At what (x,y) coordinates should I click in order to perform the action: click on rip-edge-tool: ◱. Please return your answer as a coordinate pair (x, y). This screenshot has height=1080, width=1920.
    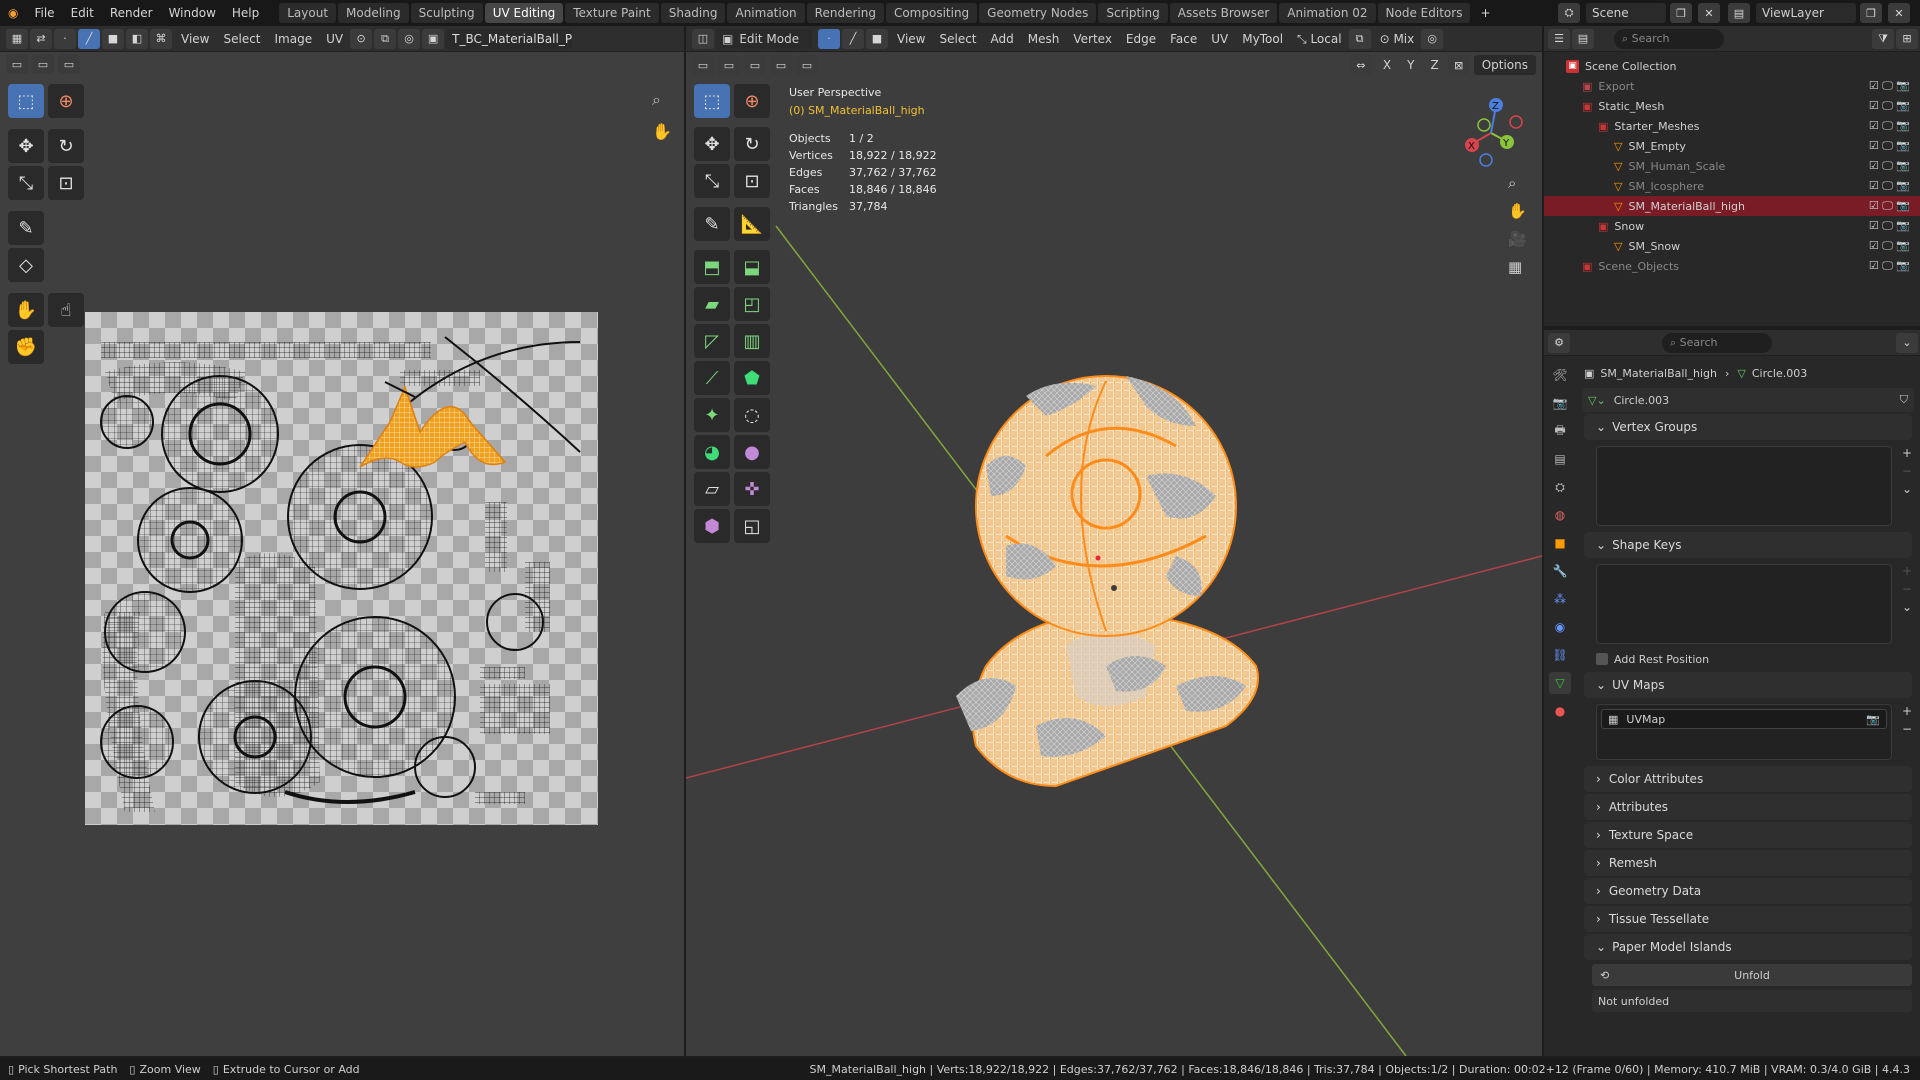
    Looking at the image, I should click on (752, 526).